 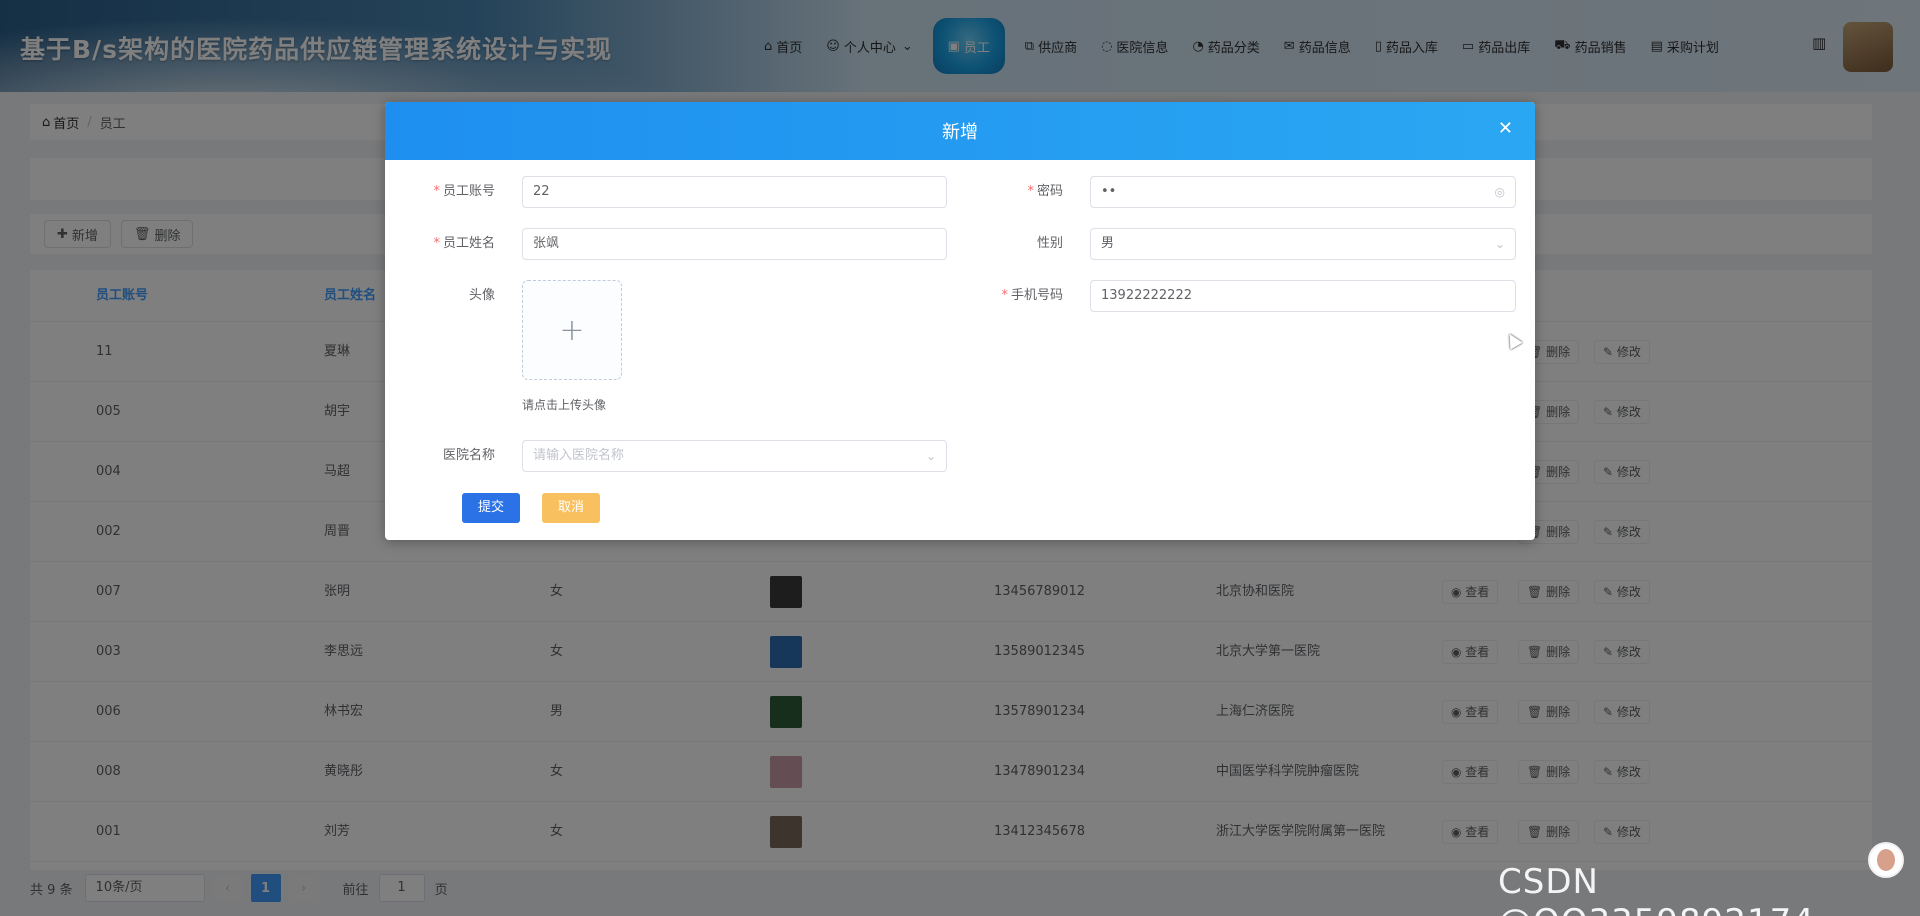 I want to click on plus-icon: +, so click(x=572, y=330).